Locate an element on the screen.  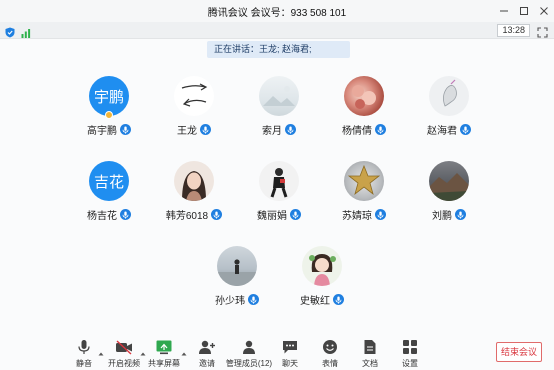
cartoon-girl-icon is located at coordinates (322, 266).